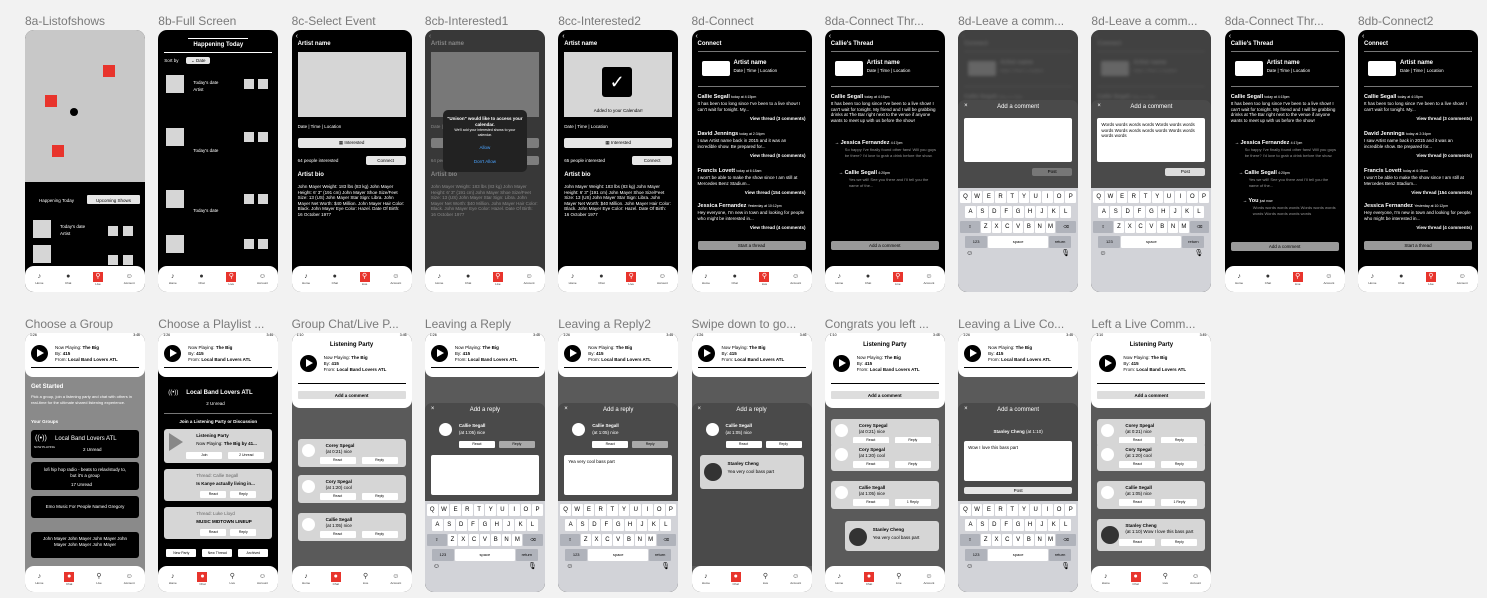 Image resolution: width=1487 pixels, height=598 pixels. What do you see at coordinates (1139, 212) in the screenshot?
I see `key: F` at bounding box center [1139, 212].